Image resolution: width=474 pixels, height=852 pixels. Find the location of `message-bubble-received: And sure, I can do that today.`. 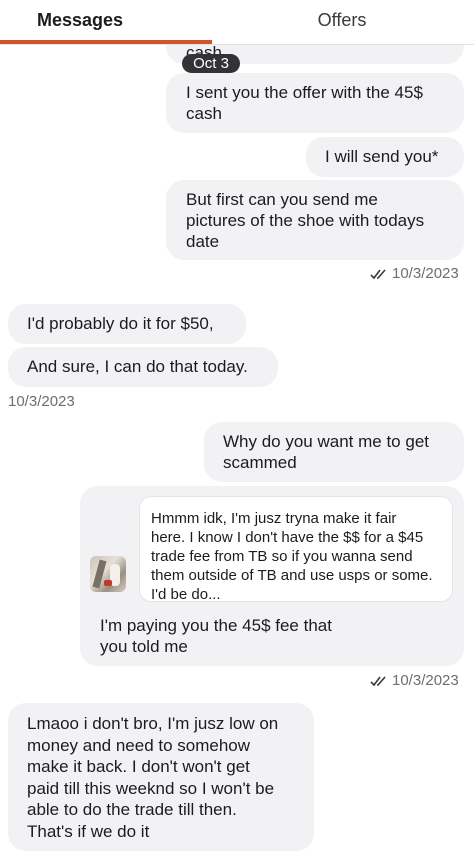

message-bubble-received: And sure, I can do that today. is located at coordinates (143, 367).